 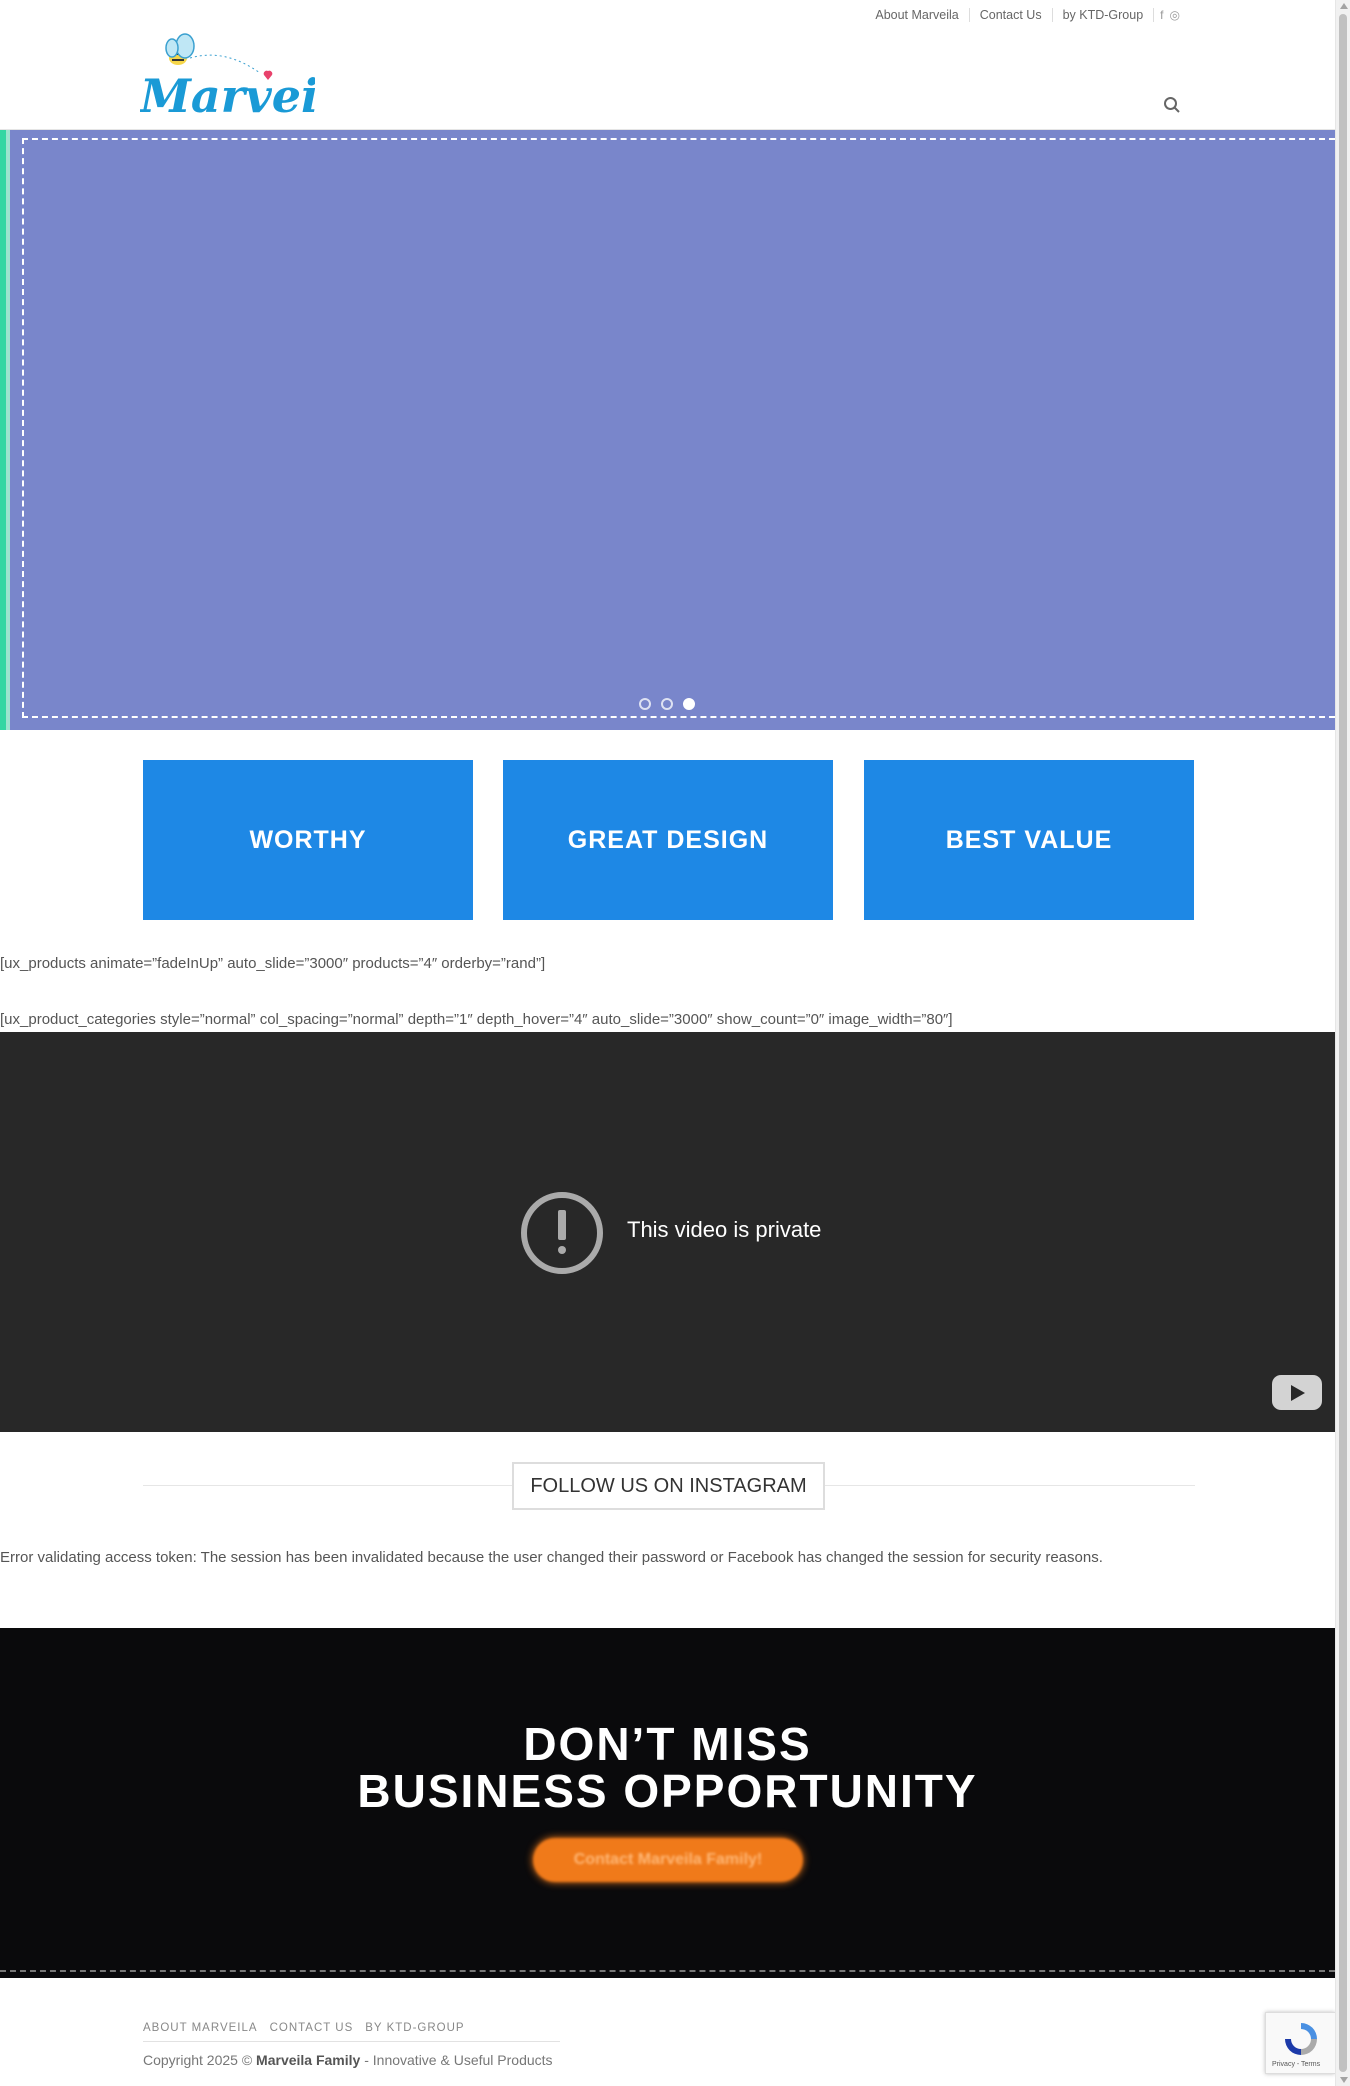 I want to click on divider-right, so click(x=1010, y=1485).